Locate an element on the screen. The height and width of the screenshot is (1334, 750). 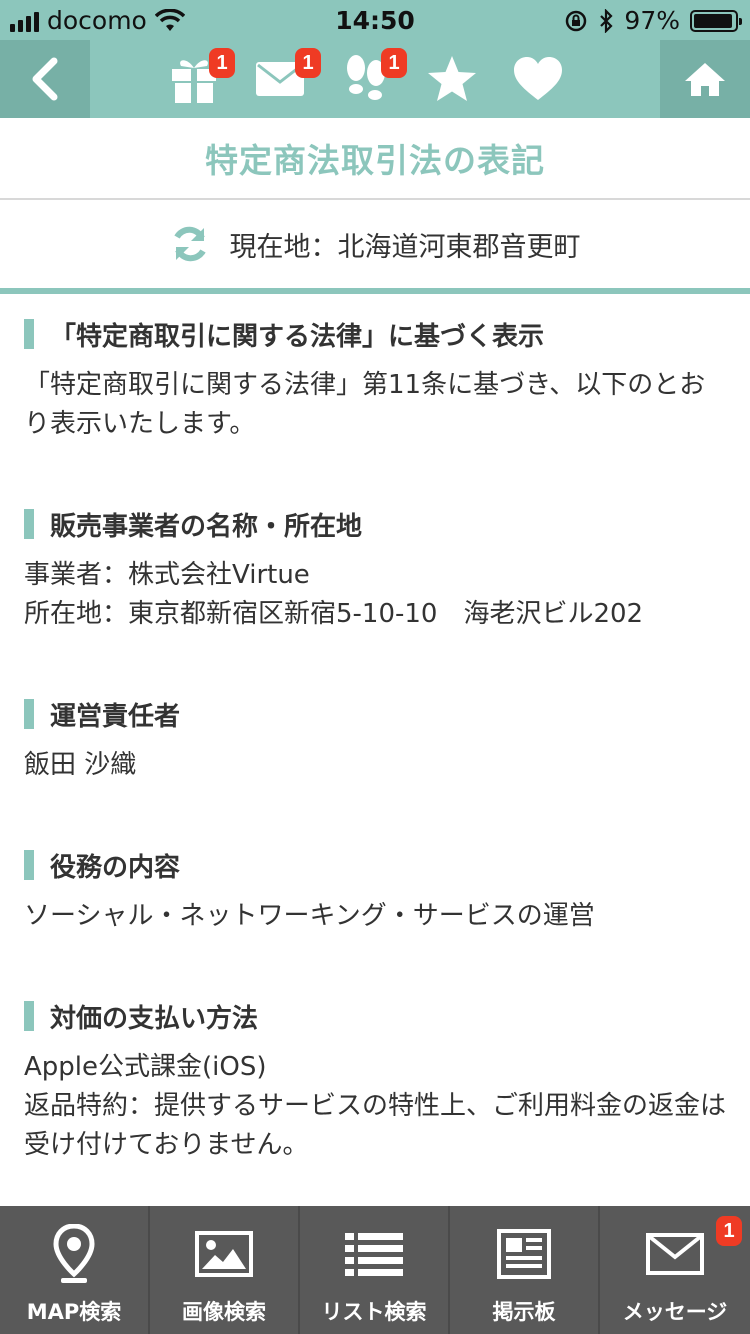
mail-icon is located at coordinates (675, 1254).